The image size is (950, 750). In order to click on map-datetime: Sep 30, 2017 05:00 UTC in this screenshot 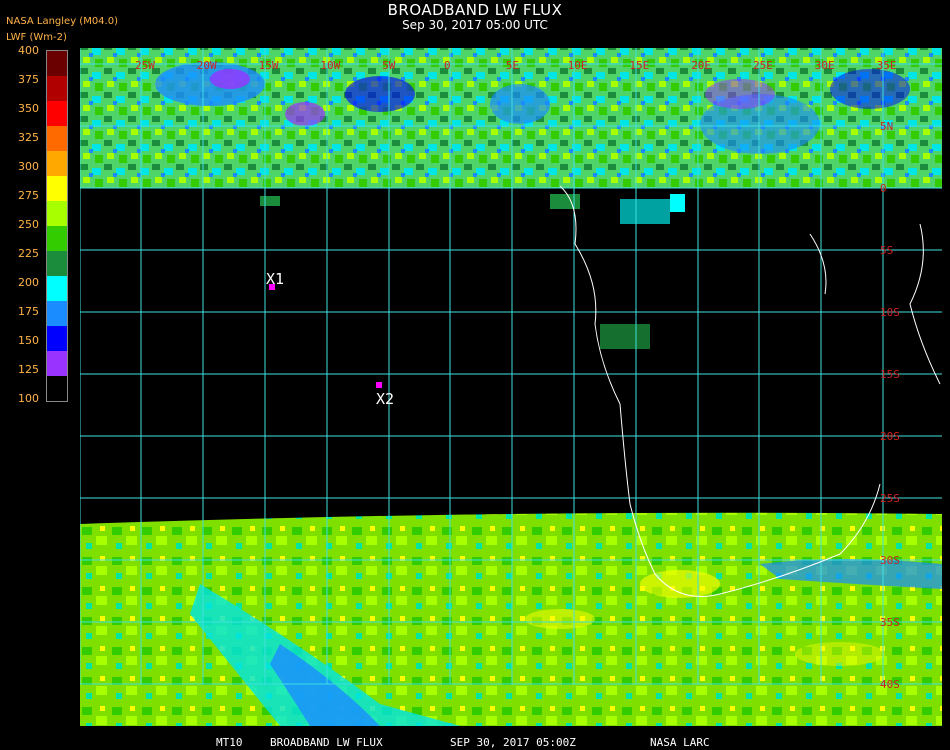, I will do `click(475, 25)`.